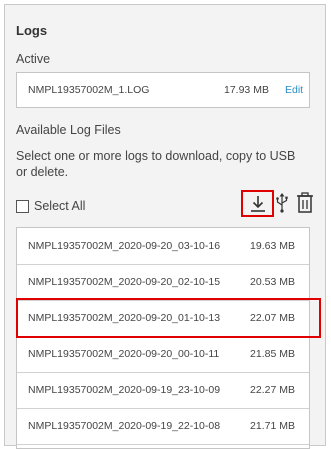 The image size is (331, 449). What do you see at coordinates (22, 206) in the screenshot?
I see `checkbox-box` at bounding box center [22, 206].